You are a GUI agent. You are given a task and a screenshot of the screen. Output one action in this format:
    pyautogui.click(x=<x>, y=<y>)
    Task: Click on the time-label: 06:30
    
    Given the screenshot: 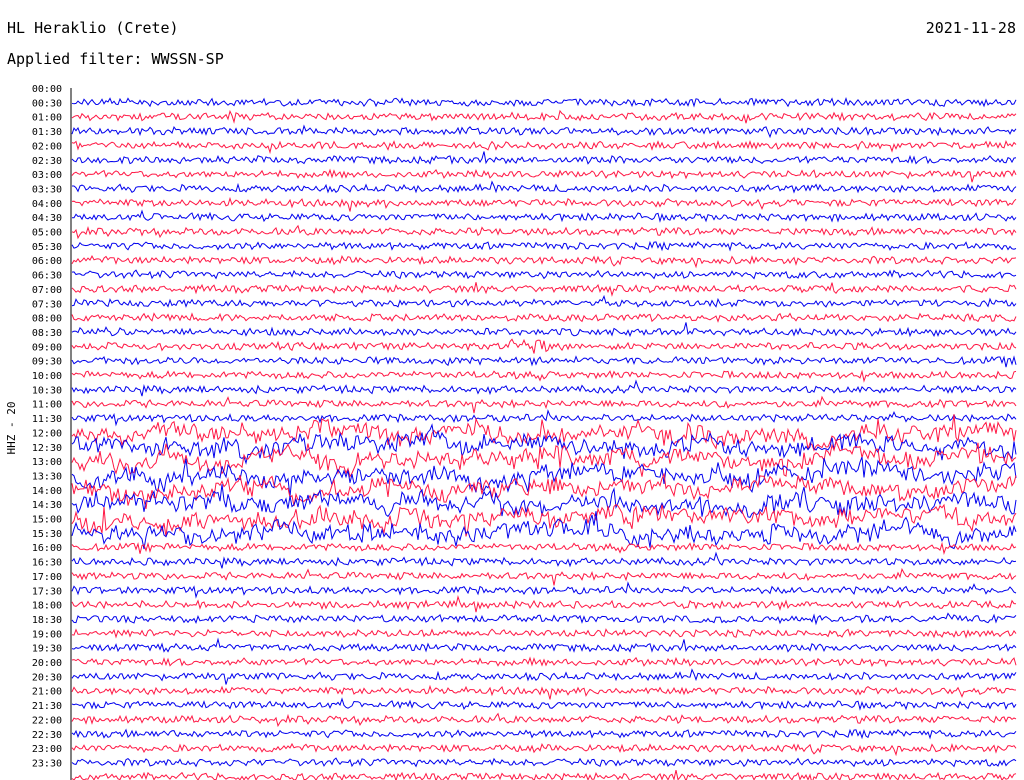 What is the action you would take?
    pyautogui.click(x=47, y=276)
    